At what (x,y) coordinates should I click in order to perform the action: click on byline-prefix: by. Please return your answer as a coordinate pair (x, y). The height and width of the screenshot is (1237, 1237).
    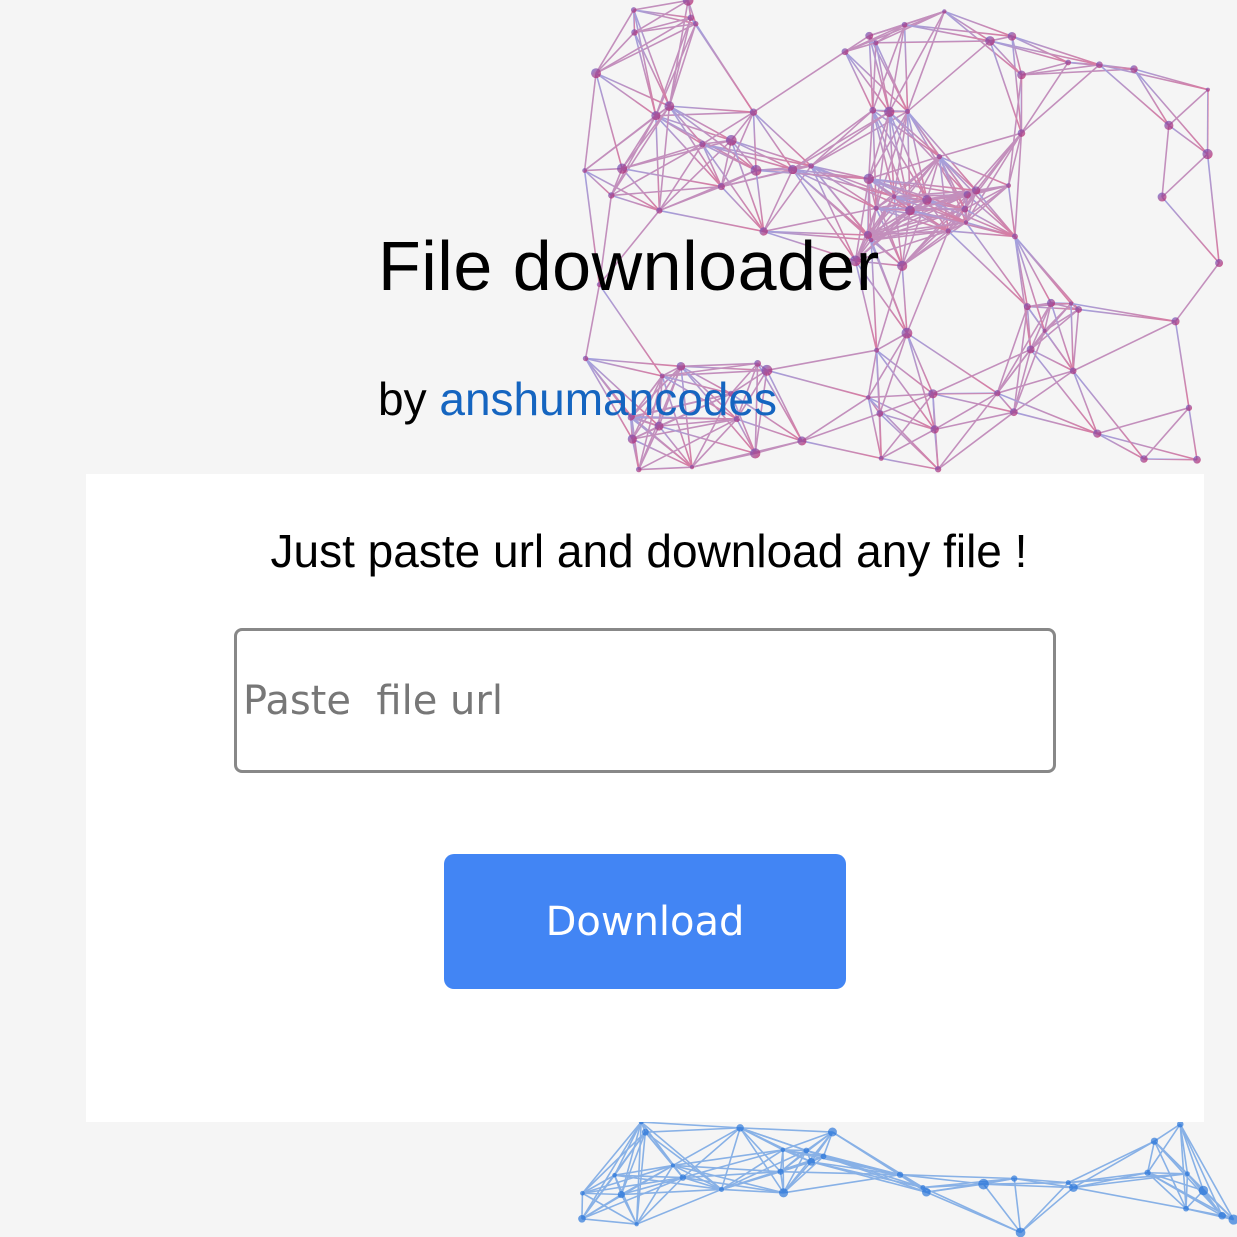
    Looking at the image, I should click on (402, 399).